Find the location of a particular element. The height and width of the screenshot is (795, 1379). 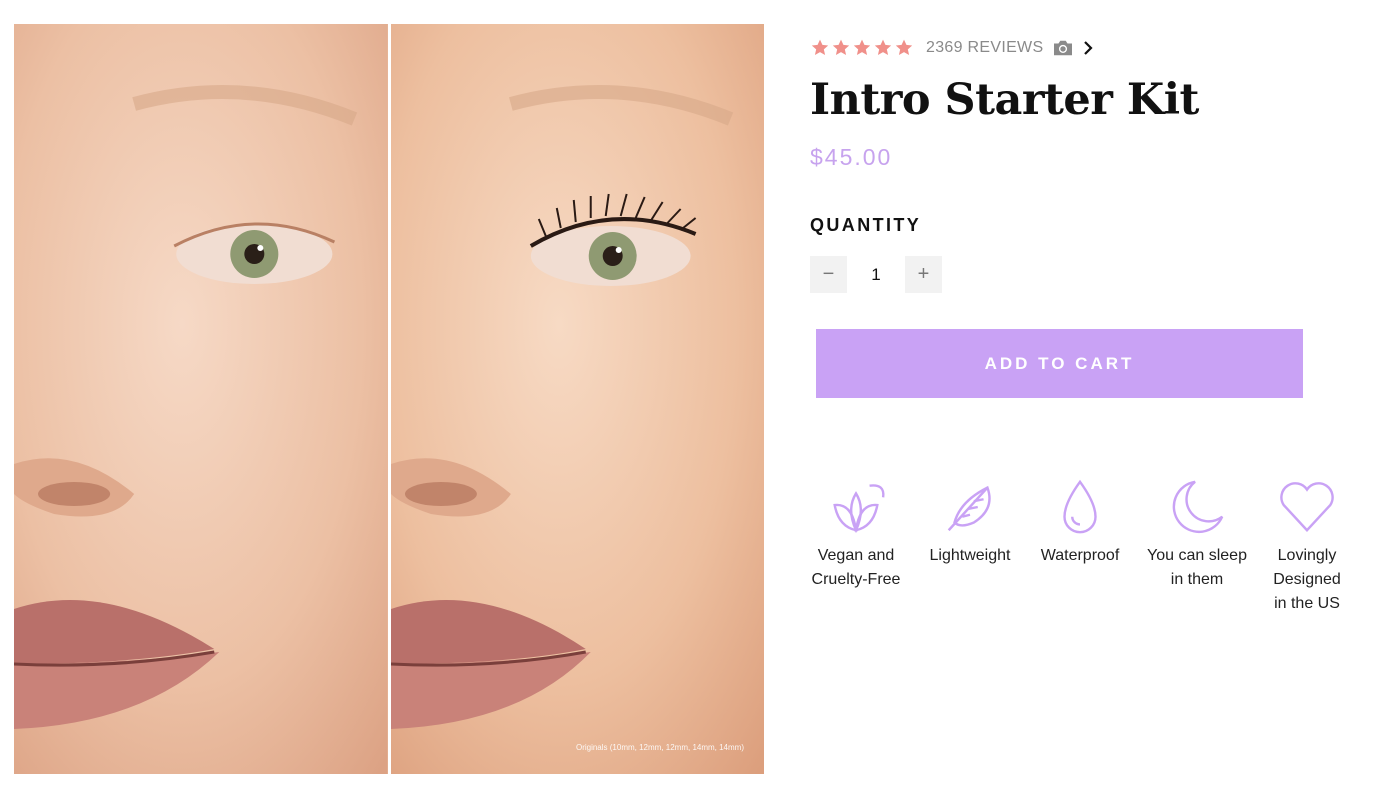

quantity-decrement-button: − is located at coordinates (828, 274).